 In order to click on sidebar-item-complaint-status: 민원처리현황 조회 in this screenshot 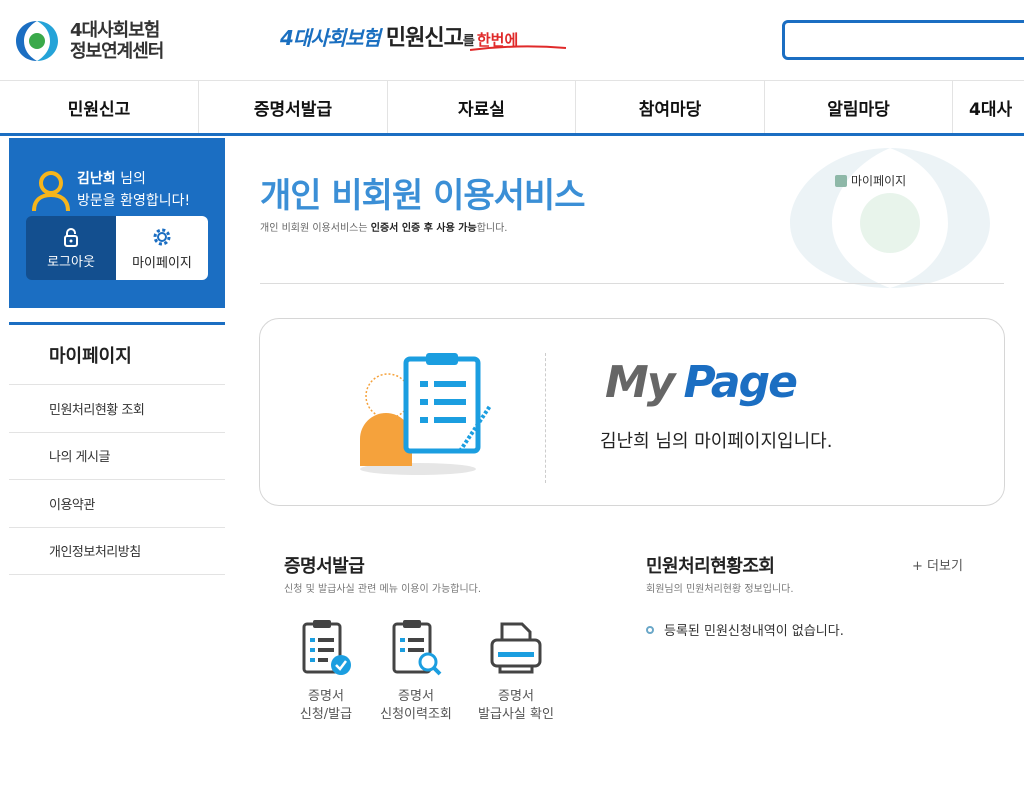, I will do `click(117, 409)`.